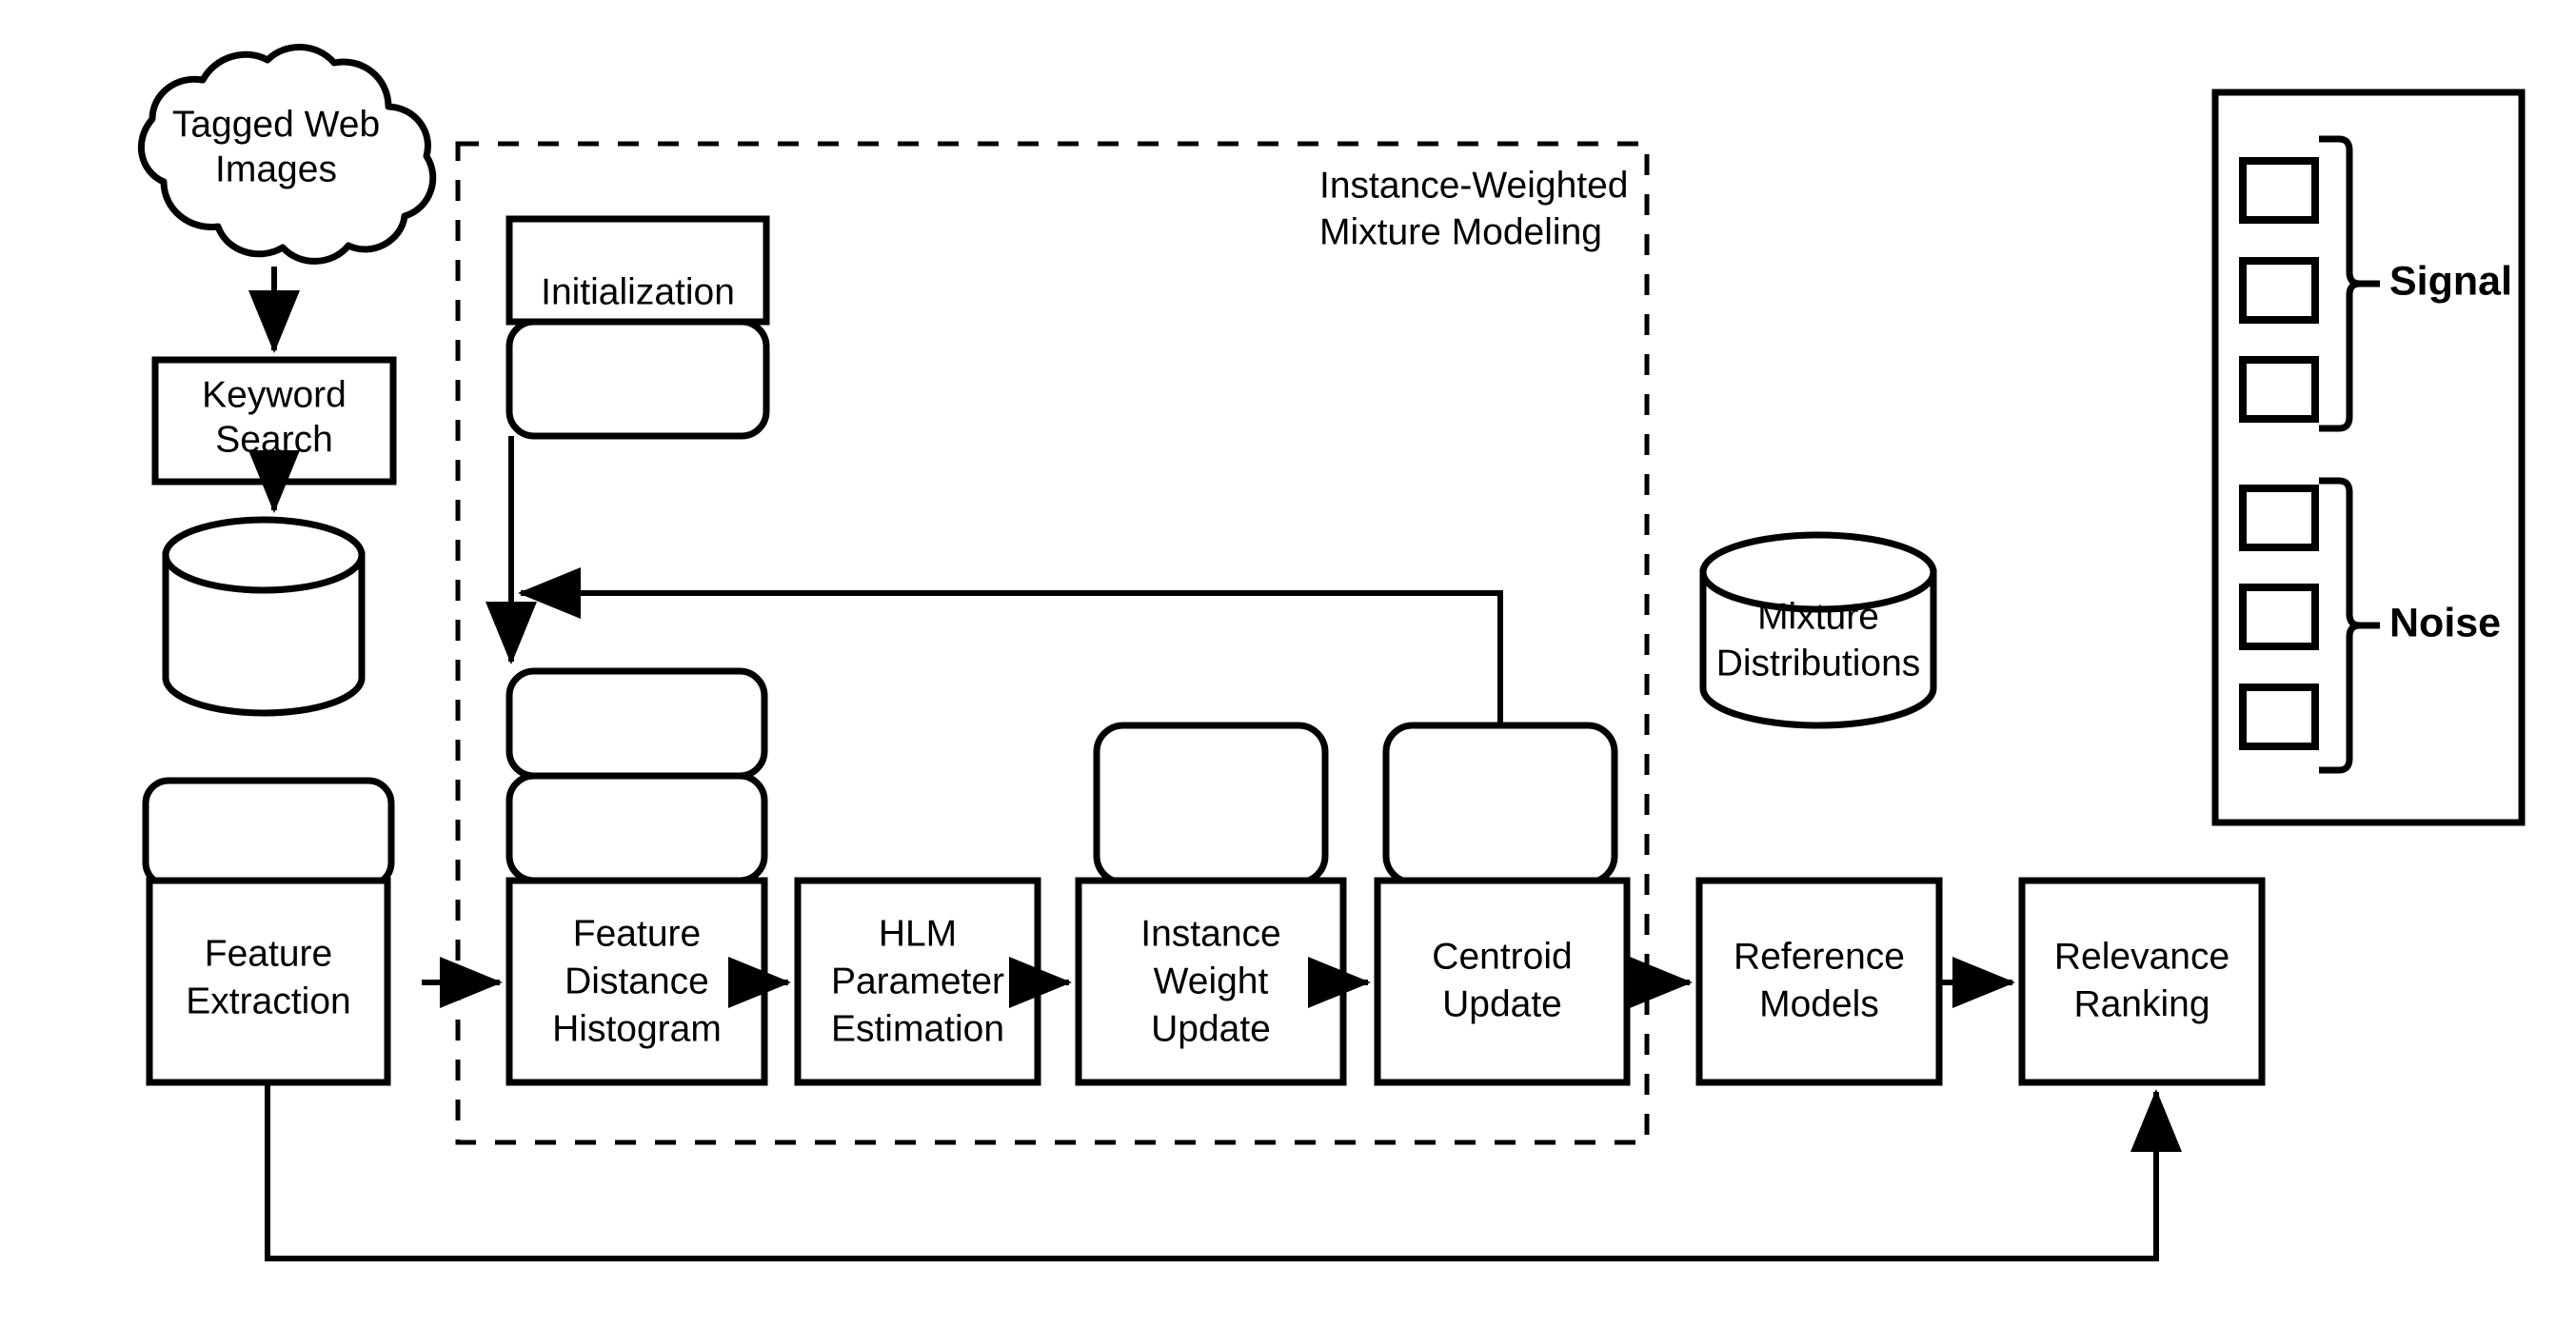  I want to click on feature-distance-histogram-label-line1: Feature, so click(637, 934).